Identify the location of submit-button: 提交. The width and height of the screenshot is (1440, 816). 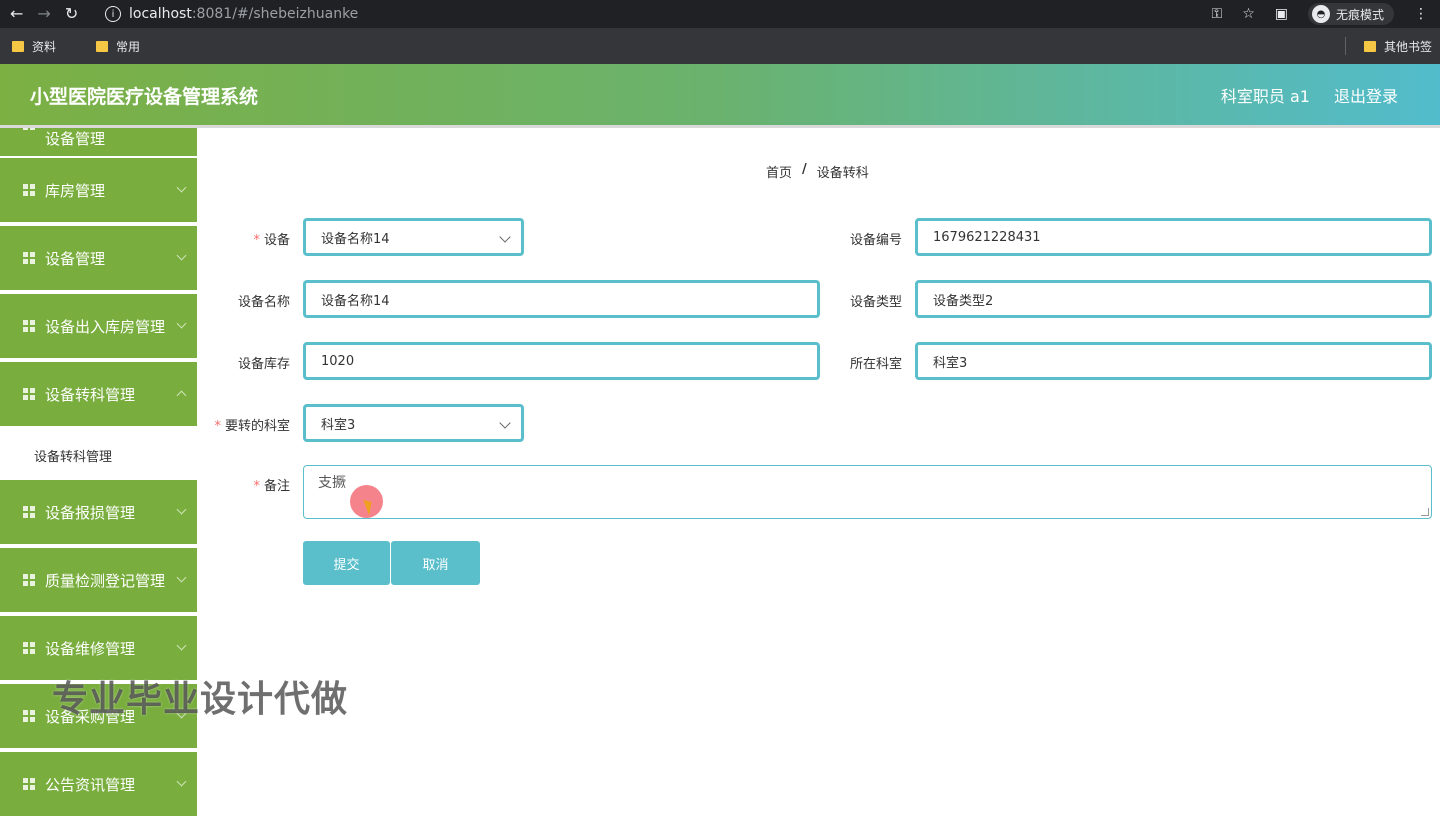
(346, 563).